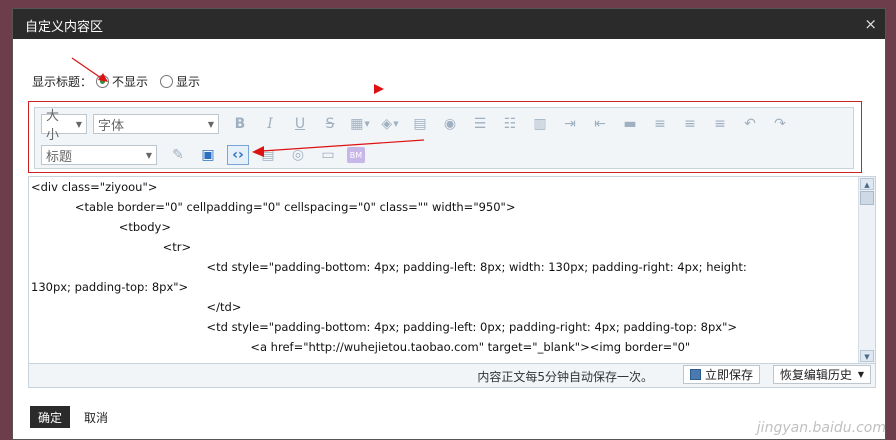 This screenshot has height=440, width=896. What do you see at coordinates (178, 155) in the screenshot?
I see `clear-format-icon: ✎` at bounding box center [178, 155].